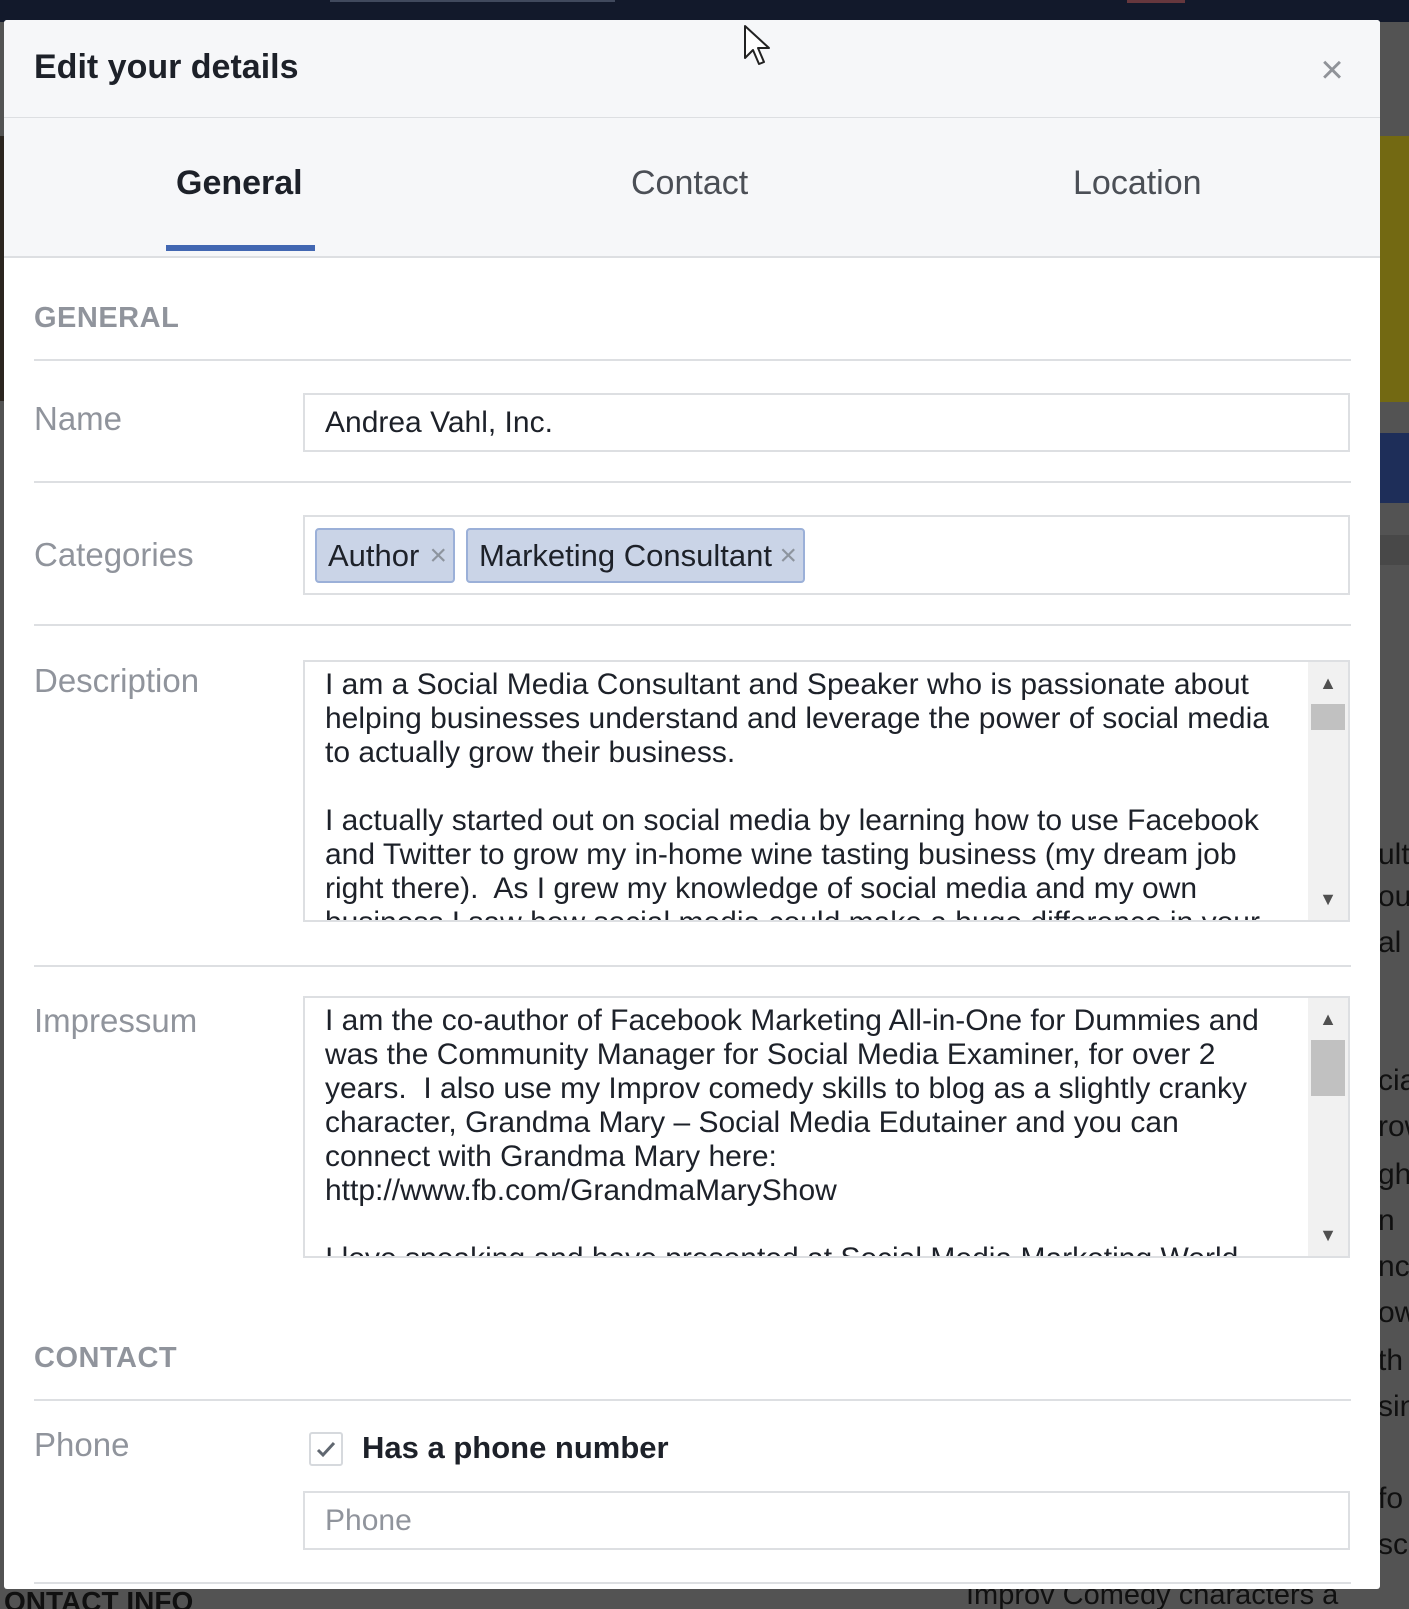 This screenshot has width=1409, height=1609. Describe the element at coordinates (114, 554) in the screenshot. I see `categories-label: Categories` at that location.